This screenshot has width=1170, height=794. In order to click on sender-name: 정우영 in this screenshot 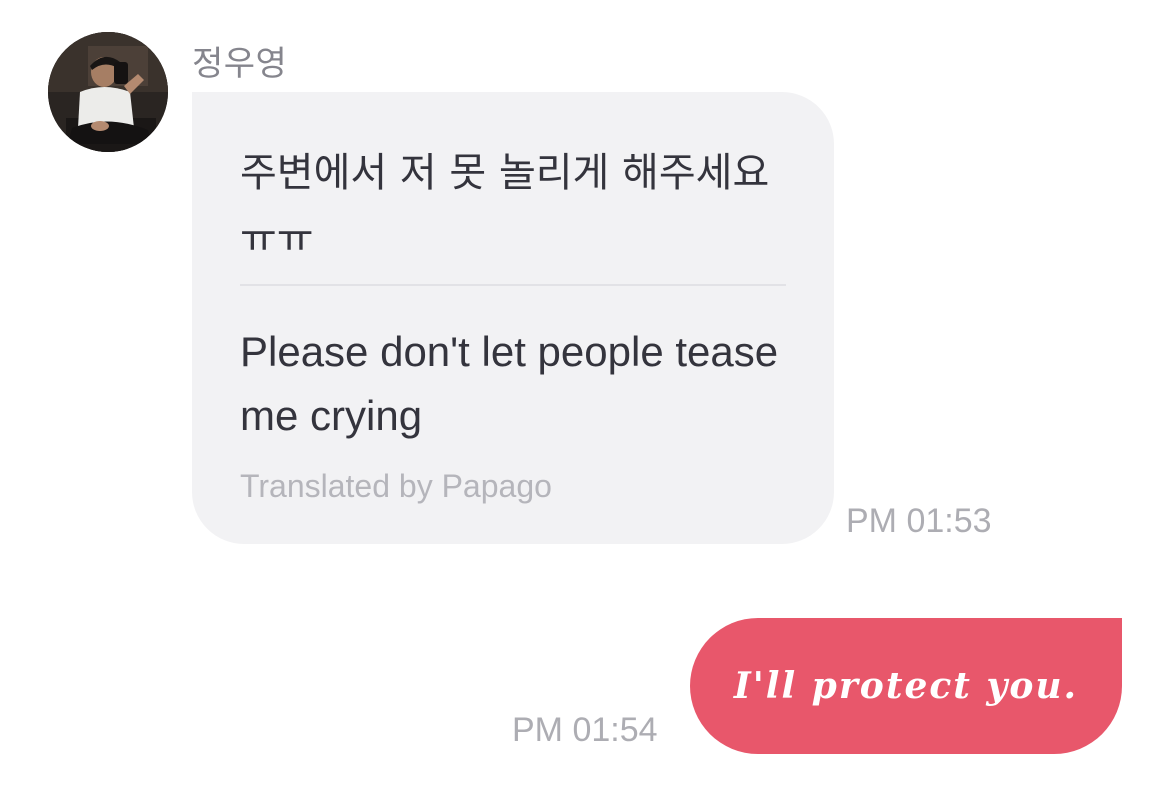, I will do `click(240, 64)`.